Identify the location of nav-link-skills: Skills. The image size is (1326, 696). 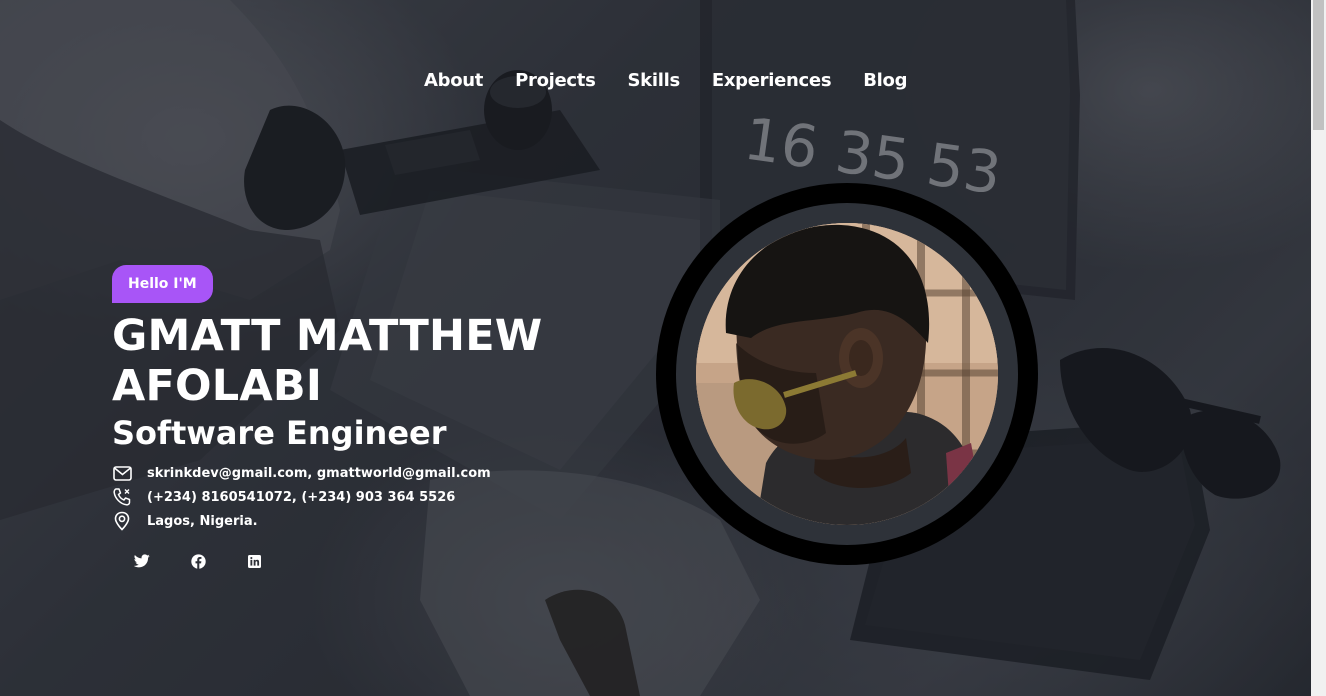
(654, 81).